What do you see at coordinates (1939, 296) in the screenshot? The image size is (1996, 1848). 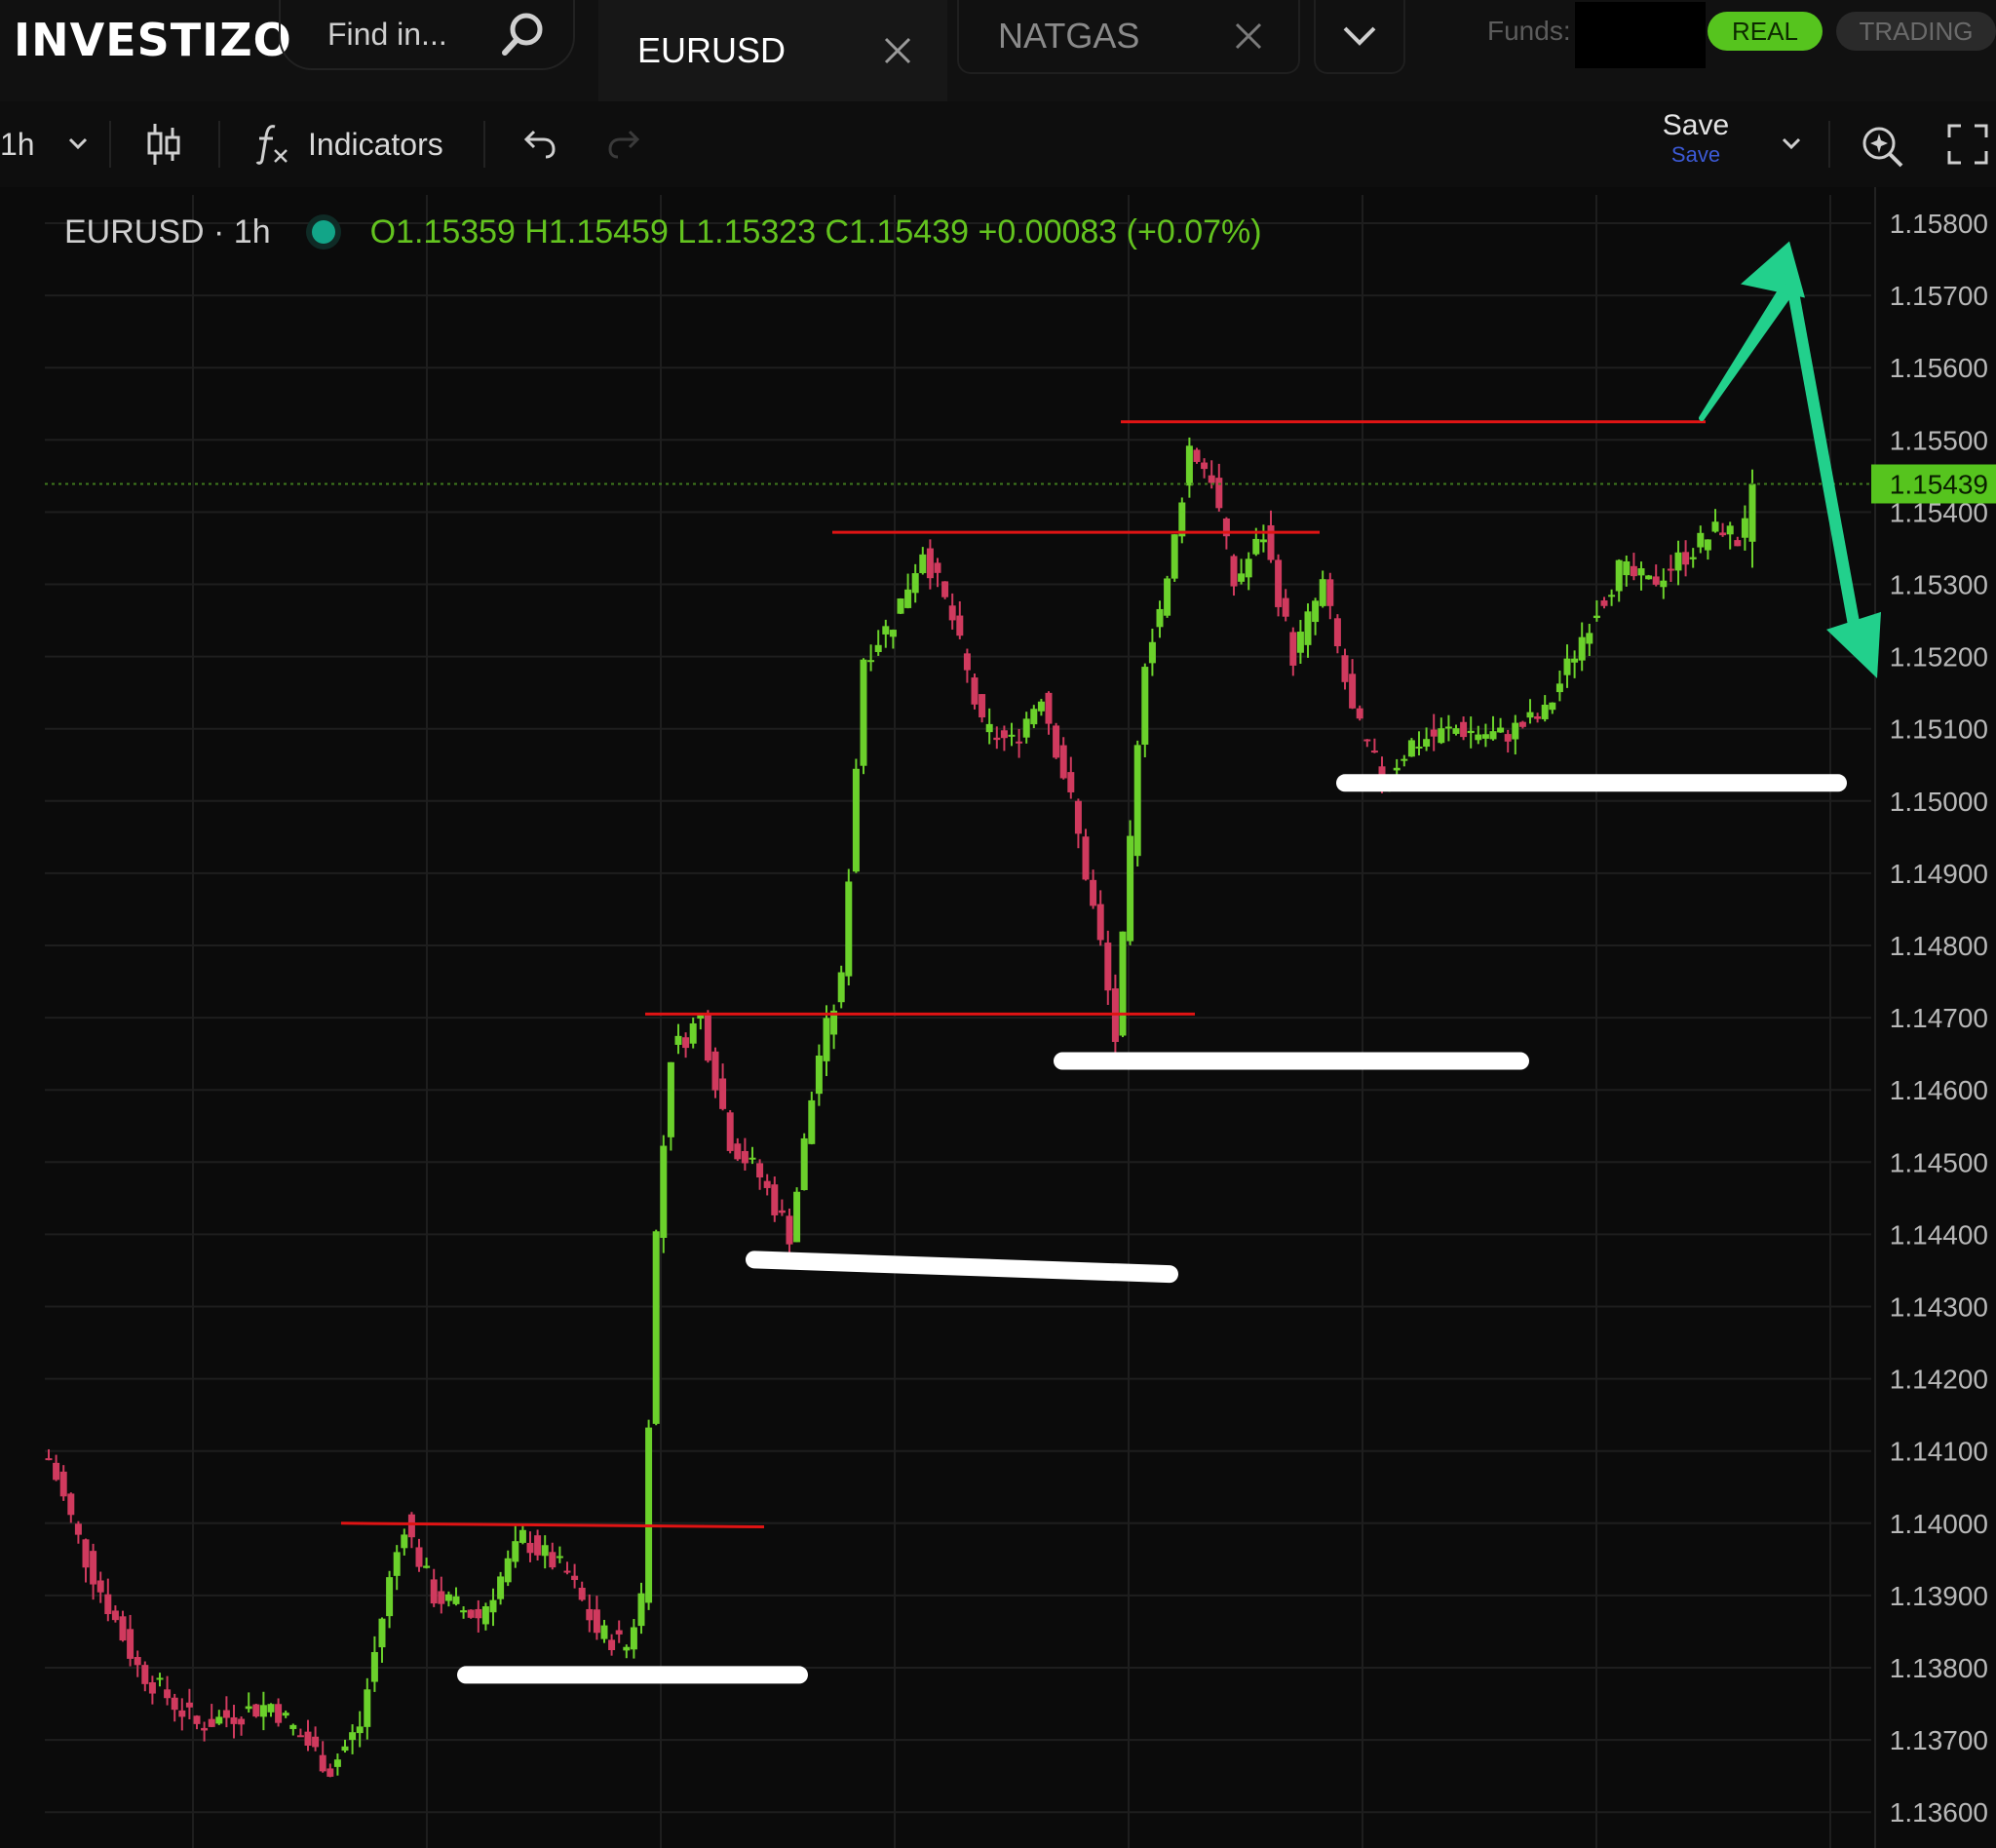 I see `price-axis-tick-label: 1.15700` at bounding box center [1939, 296].